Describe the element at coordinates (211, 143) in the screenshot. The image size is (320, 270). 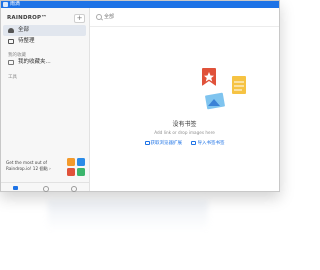
I see `import-bookmarks-label: 导入书签书签` at that location.